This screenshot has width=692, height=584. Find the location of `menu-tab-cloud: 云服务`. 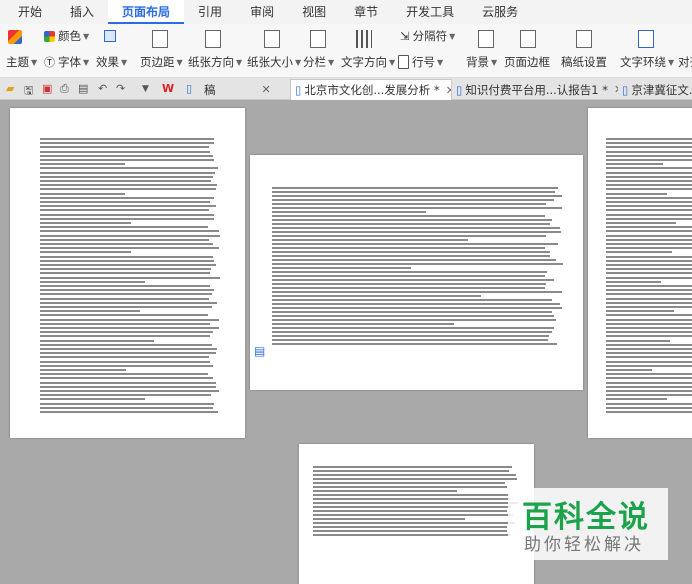

menu-tab-cloud: 云服务 is located at coordinates (500, 12).